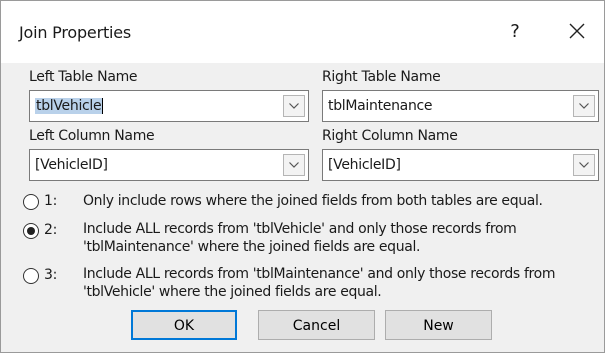 Image resolution: width=605 pixels, height=353 pixels. Describe the element at coordinates (83, 77) in the screenshot. I see `left-table-label: Left Table Name` at that location.